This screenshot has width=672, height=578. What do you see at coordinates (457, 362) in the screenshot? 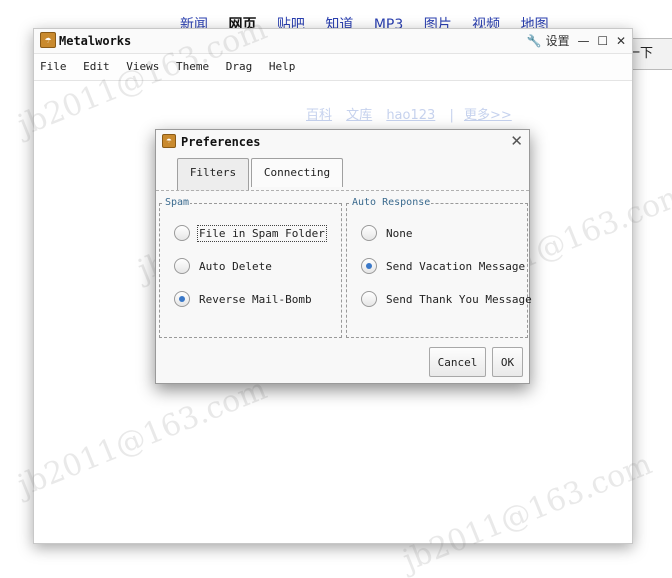
I see `cancel-button: Cancel` at bounding box center [457, 362].